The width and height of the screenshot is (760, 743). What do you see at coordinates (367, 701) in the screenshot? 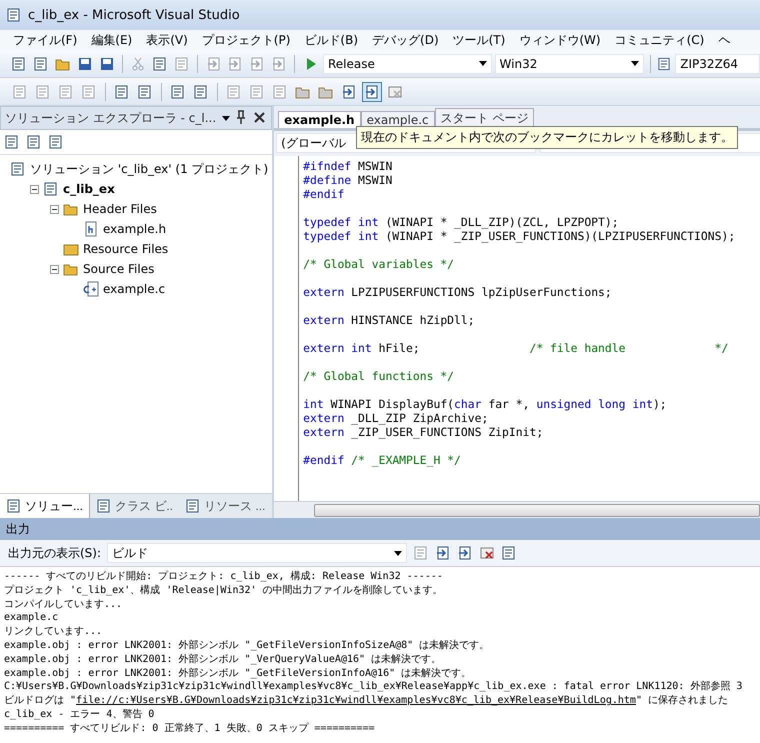
I see `output-line: ビルドログは "file://c:¥Users¥B.G¥Downloads¥zip31c¥zip31c¥windll¥examples¥vc8¥c_lib_ex¥Release¥BuildLog.htm" に保存されました` at bounding box center [367, 701].